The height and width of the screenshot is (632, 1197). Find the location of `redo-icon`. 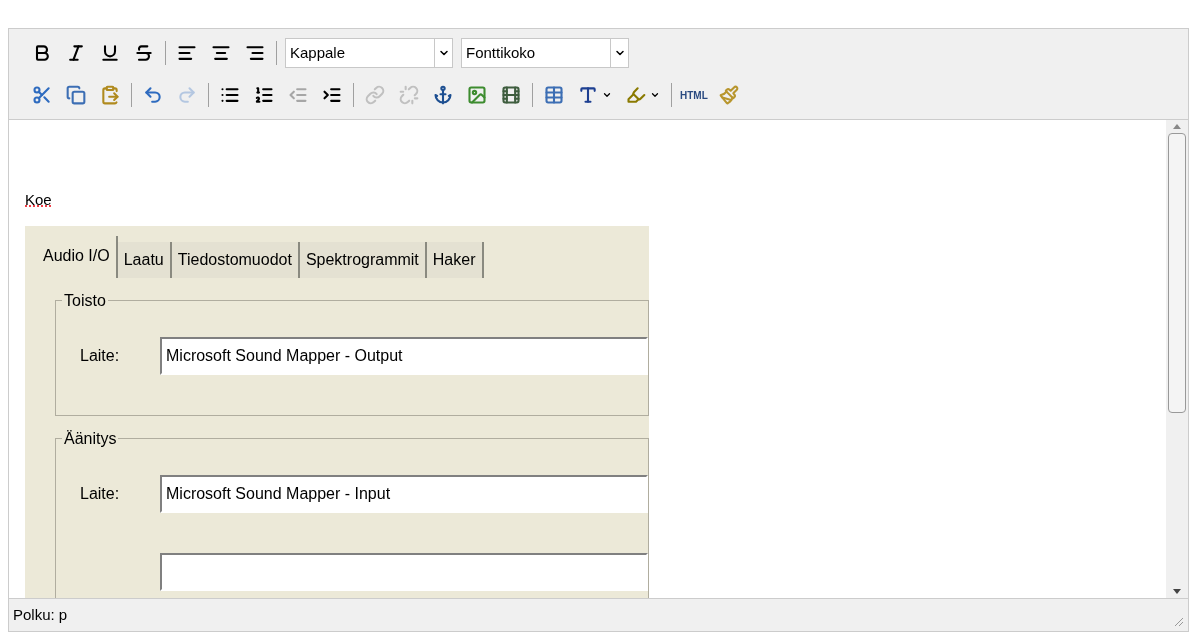

redo-icon is located at coordinates (187, 95).